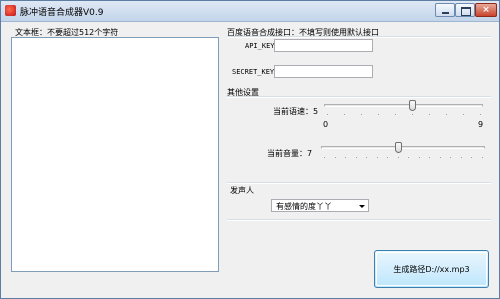  I want to click on chevron-down-icon, so click(362, 206).